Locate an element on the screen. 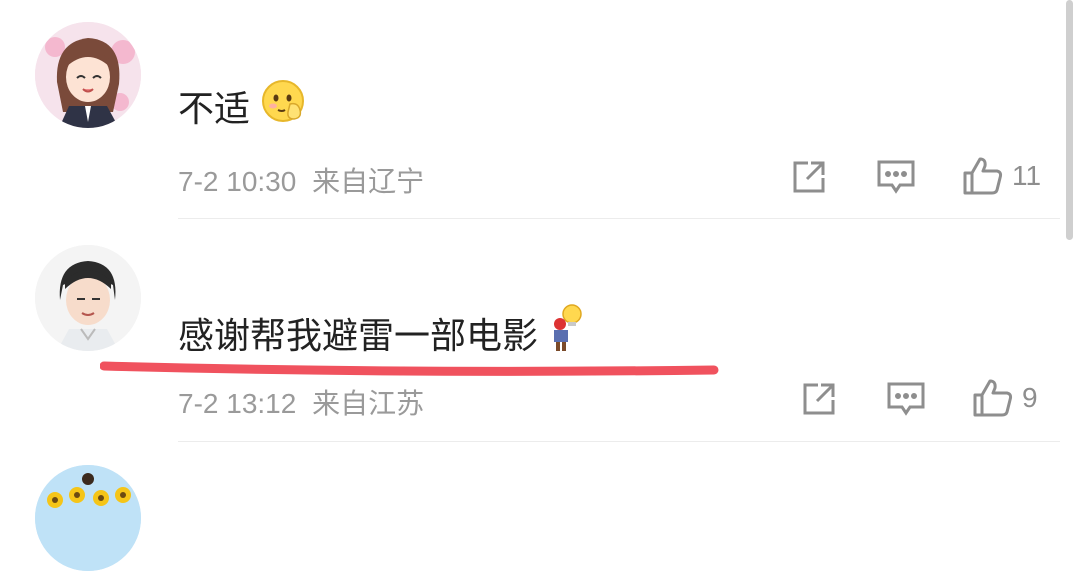 Image resolution: width=1079 pixels, height=571 pixels. emoji-shy-icon is located at coordinates (283, 105).